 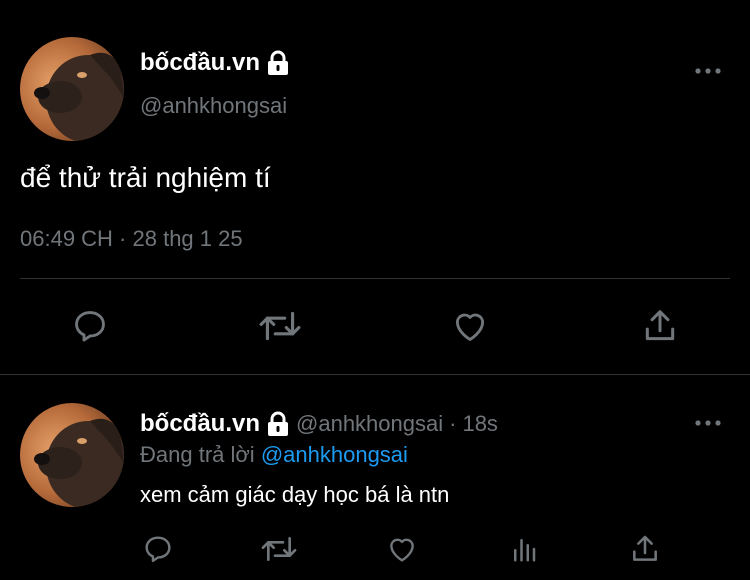 I want to click on views-icon, so click(x=524, y=549).